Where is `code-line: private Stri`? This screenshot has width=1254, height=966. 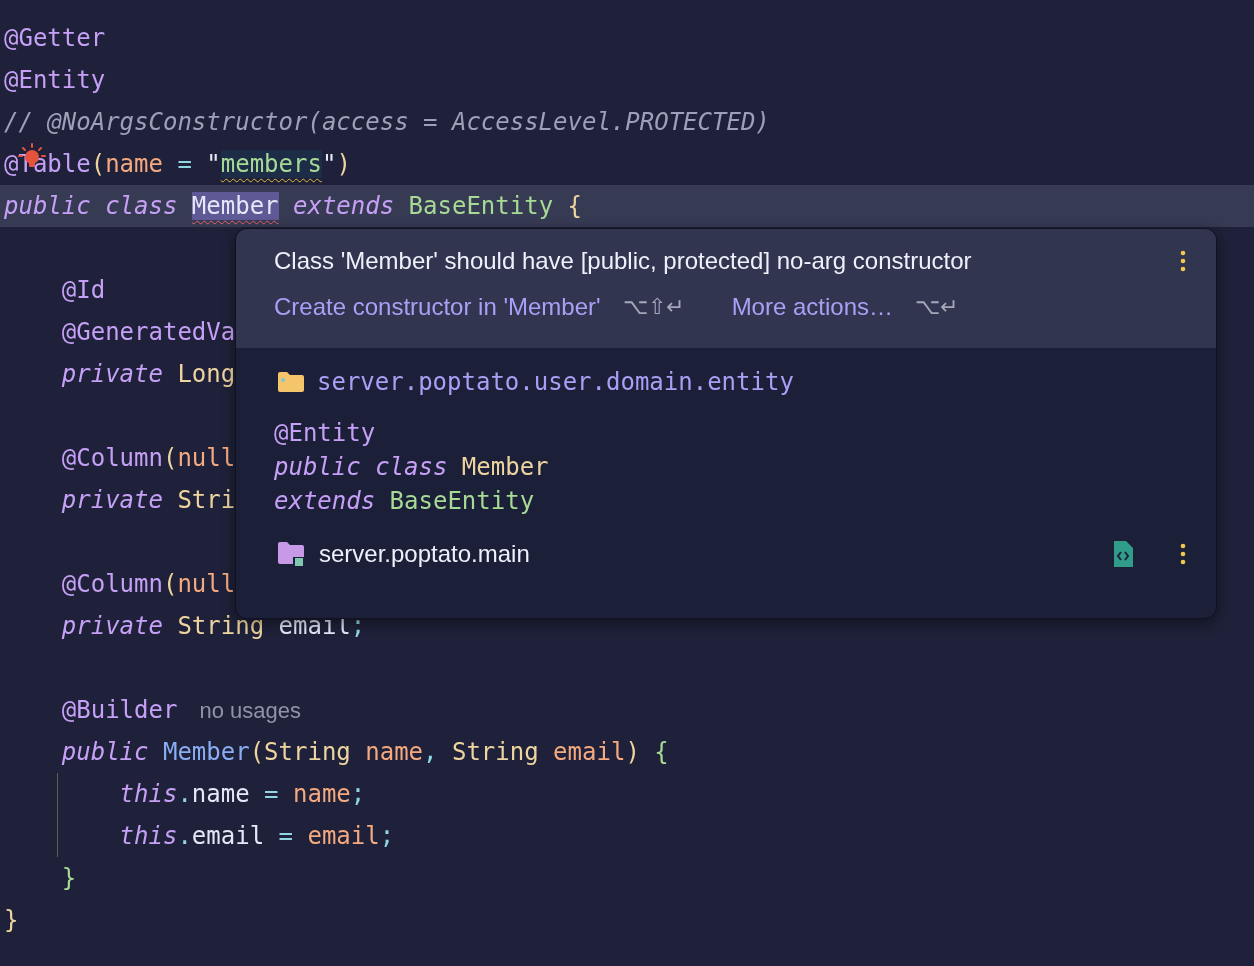 code-line: private Stri is located at coordinates (148, 500).